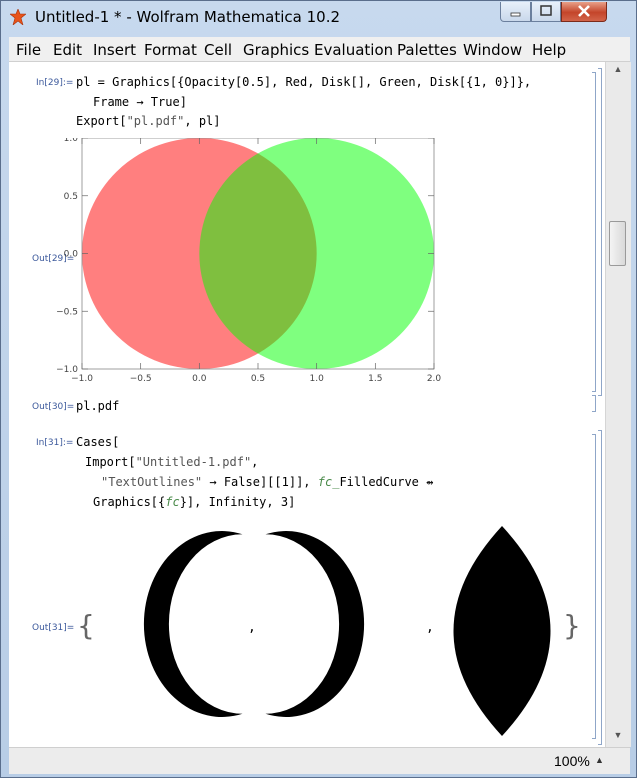 This screenshot has width=637, height=778. I want to click on status-bar: 100% ▲, so click(319, 760).